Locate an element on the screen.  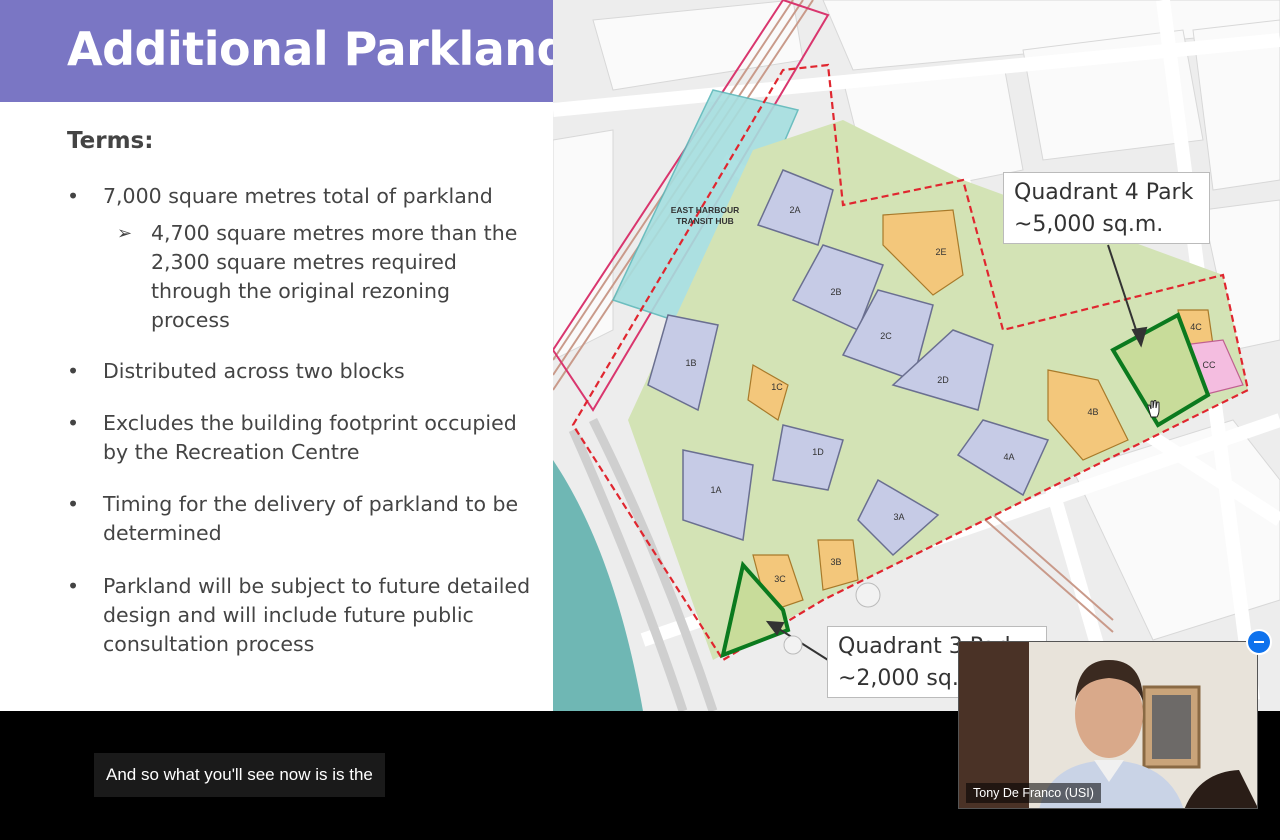
block-label-2e: 2E is located at coordinates (940, 252).